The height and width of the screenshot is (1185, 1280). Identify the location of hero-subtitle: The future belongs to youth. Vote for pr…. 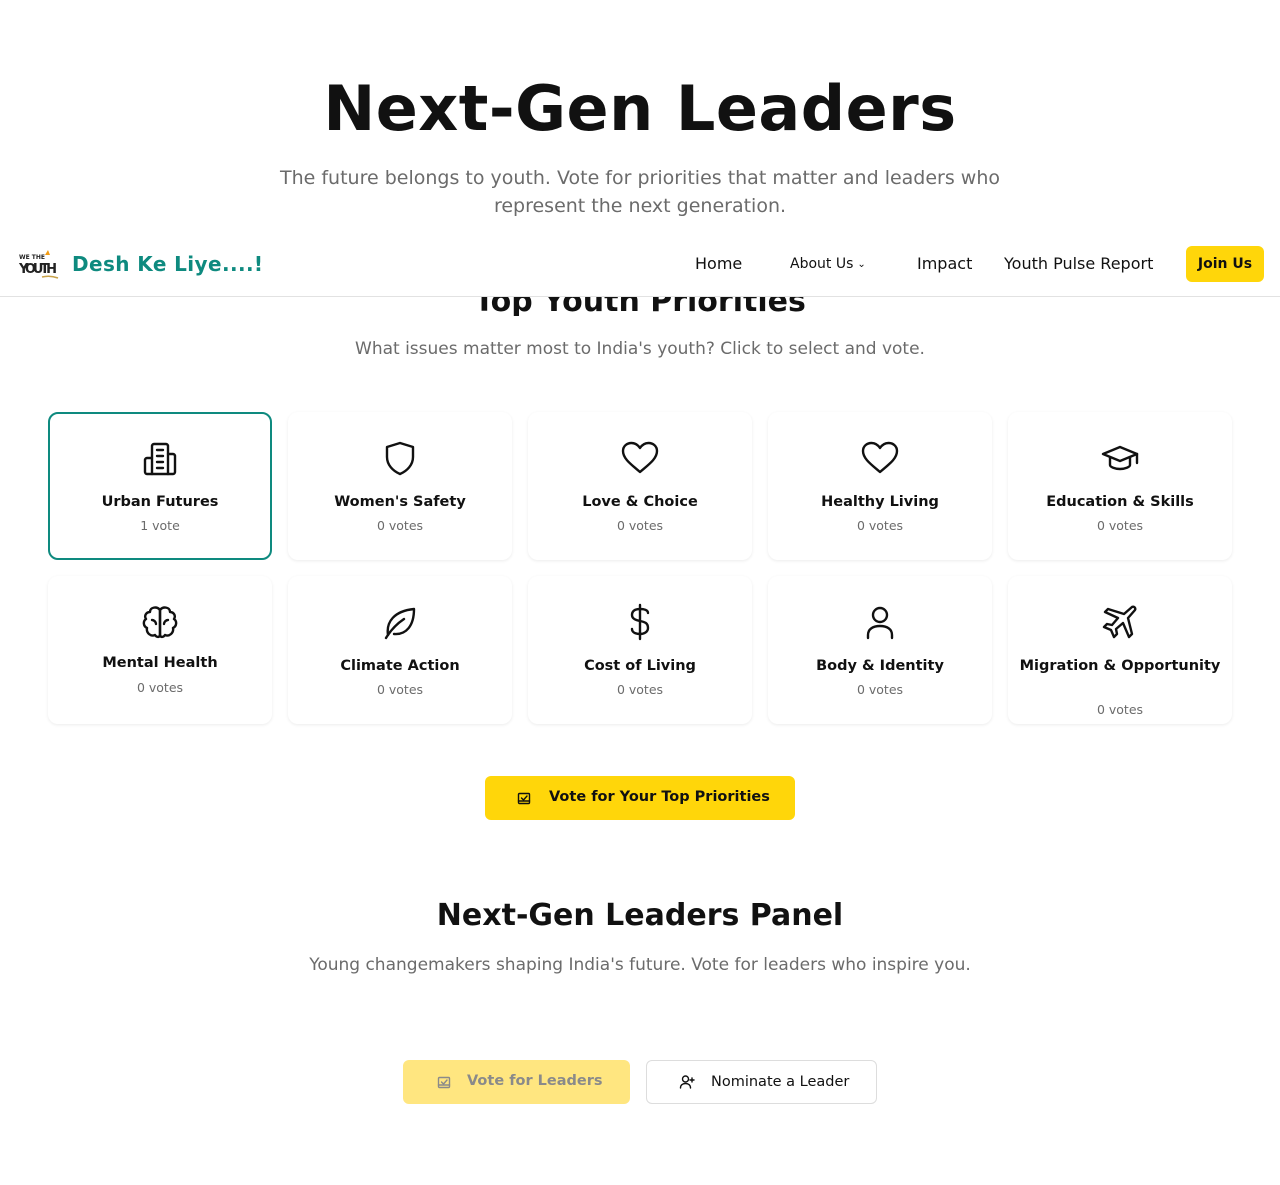
(640, 192).